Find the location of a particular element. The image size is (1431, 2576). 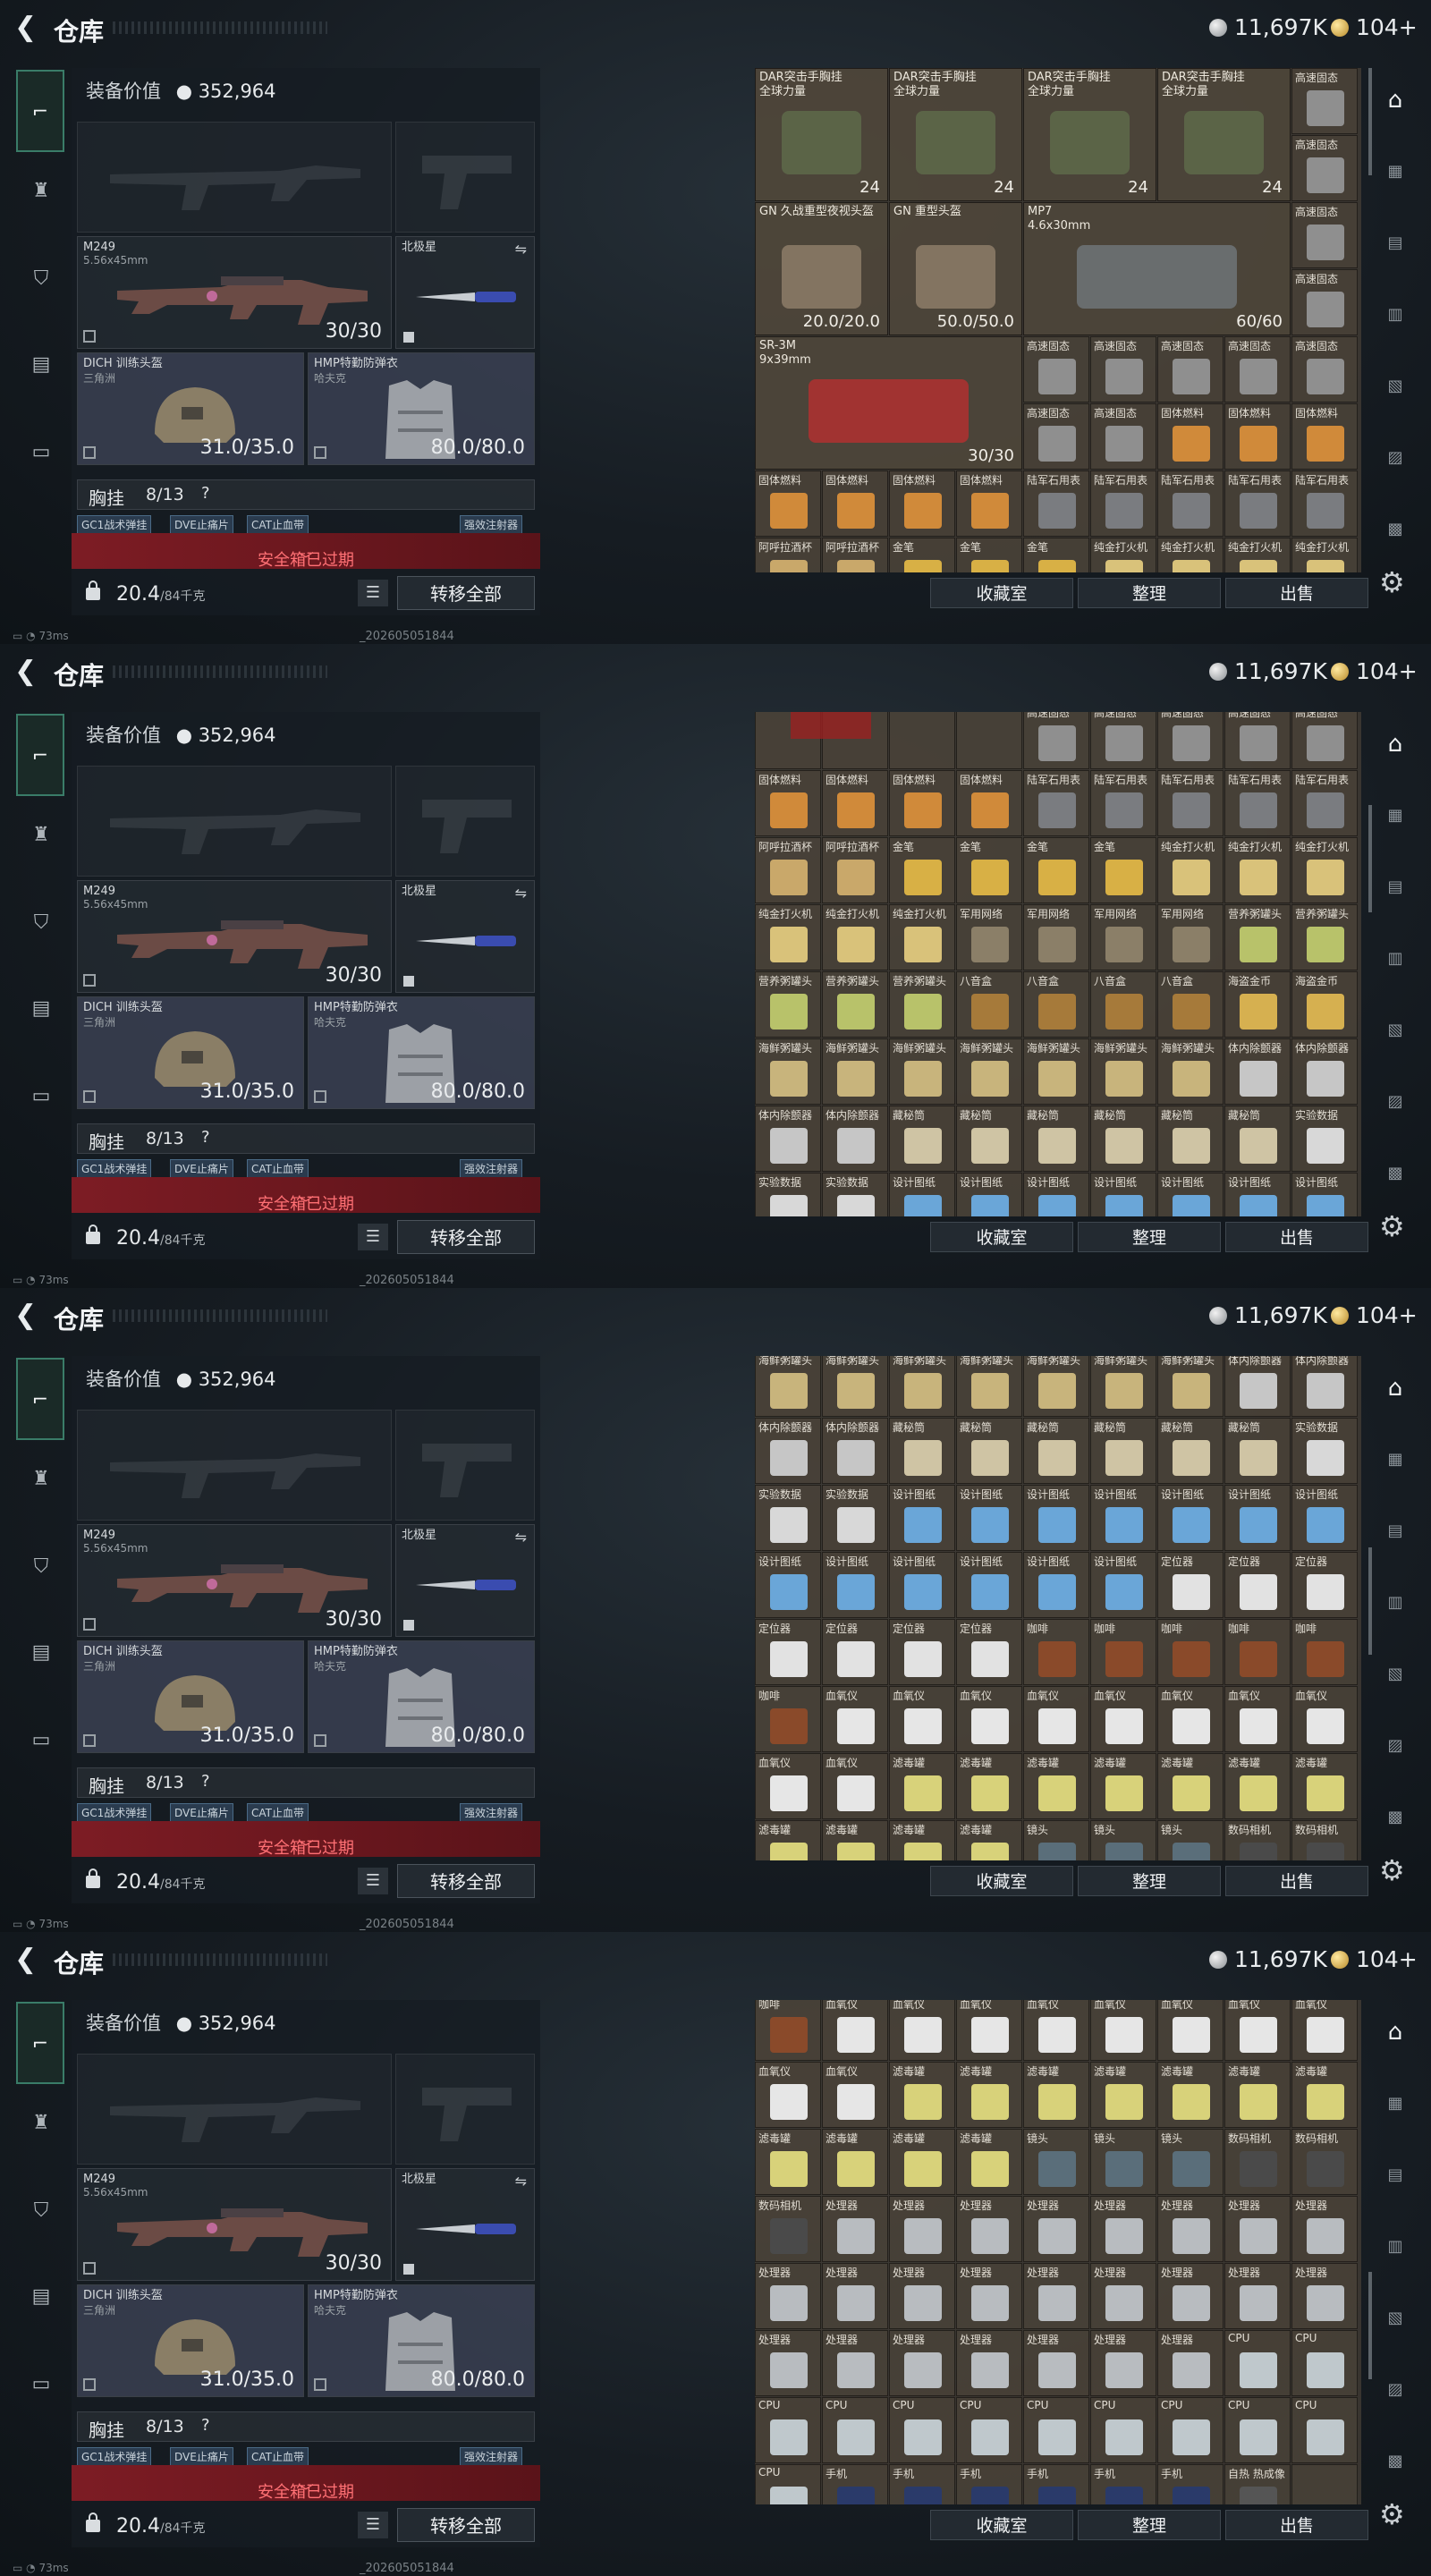

inventory-item: 军用网络 is located at coordinates (1190, 937).